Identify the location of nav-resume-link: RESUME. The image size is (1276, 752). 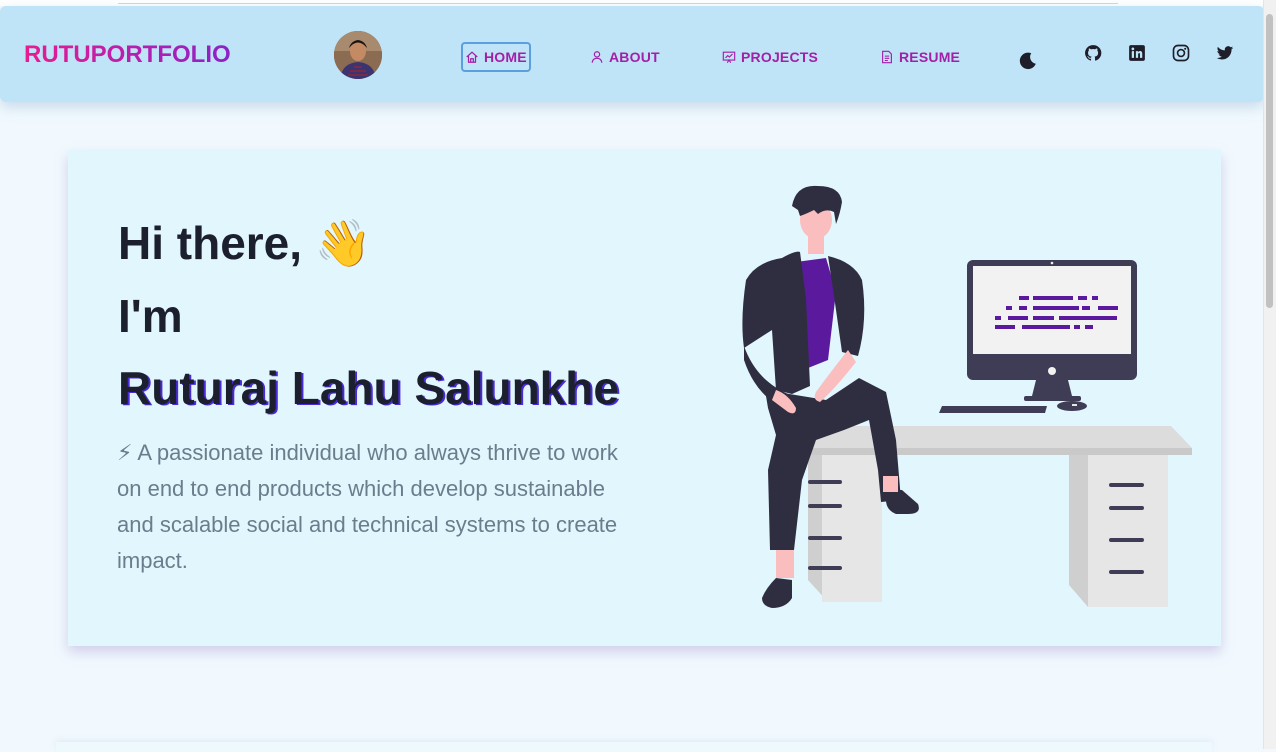
(920, 57).